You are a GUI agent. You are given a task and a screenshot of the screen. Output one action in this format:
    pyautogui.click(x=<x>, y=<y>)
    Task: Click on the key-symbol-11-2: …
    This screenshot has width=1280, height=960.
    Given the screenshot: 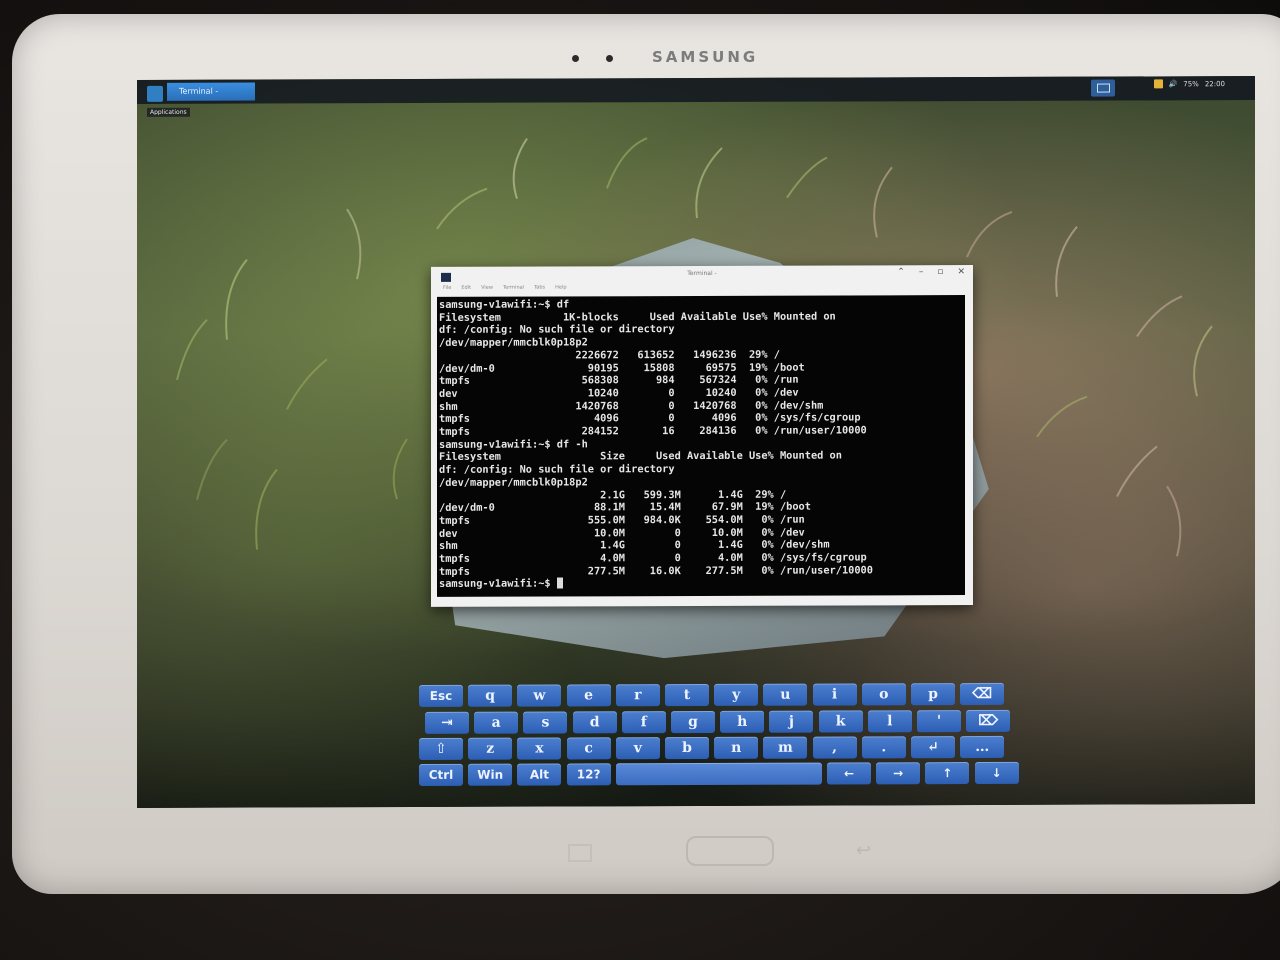 What is the action you would take?
    pyautogui.click(x=982, y=747)
    